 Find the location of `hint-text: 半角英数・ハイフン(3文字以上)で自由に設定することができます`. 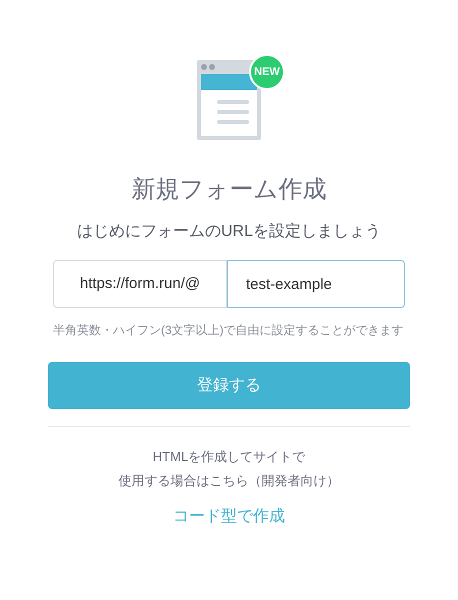

hint-text: 半角英数・ハイフン(3文字以上)で自由に設定することができます is located at coordinates (229, 330).